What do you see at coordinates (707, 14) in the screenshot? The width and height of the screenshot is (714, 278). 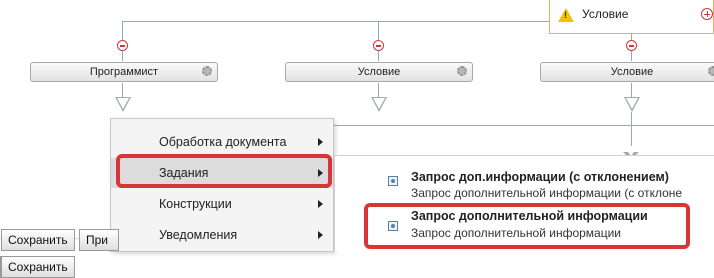 I see `add-icon` at bounding box center [707, 14].